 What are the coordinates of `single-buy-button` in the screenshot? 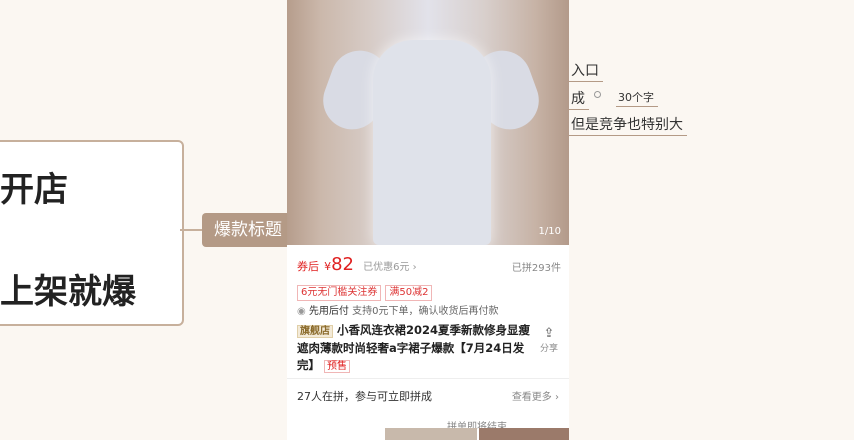 It's located at (431, 434).